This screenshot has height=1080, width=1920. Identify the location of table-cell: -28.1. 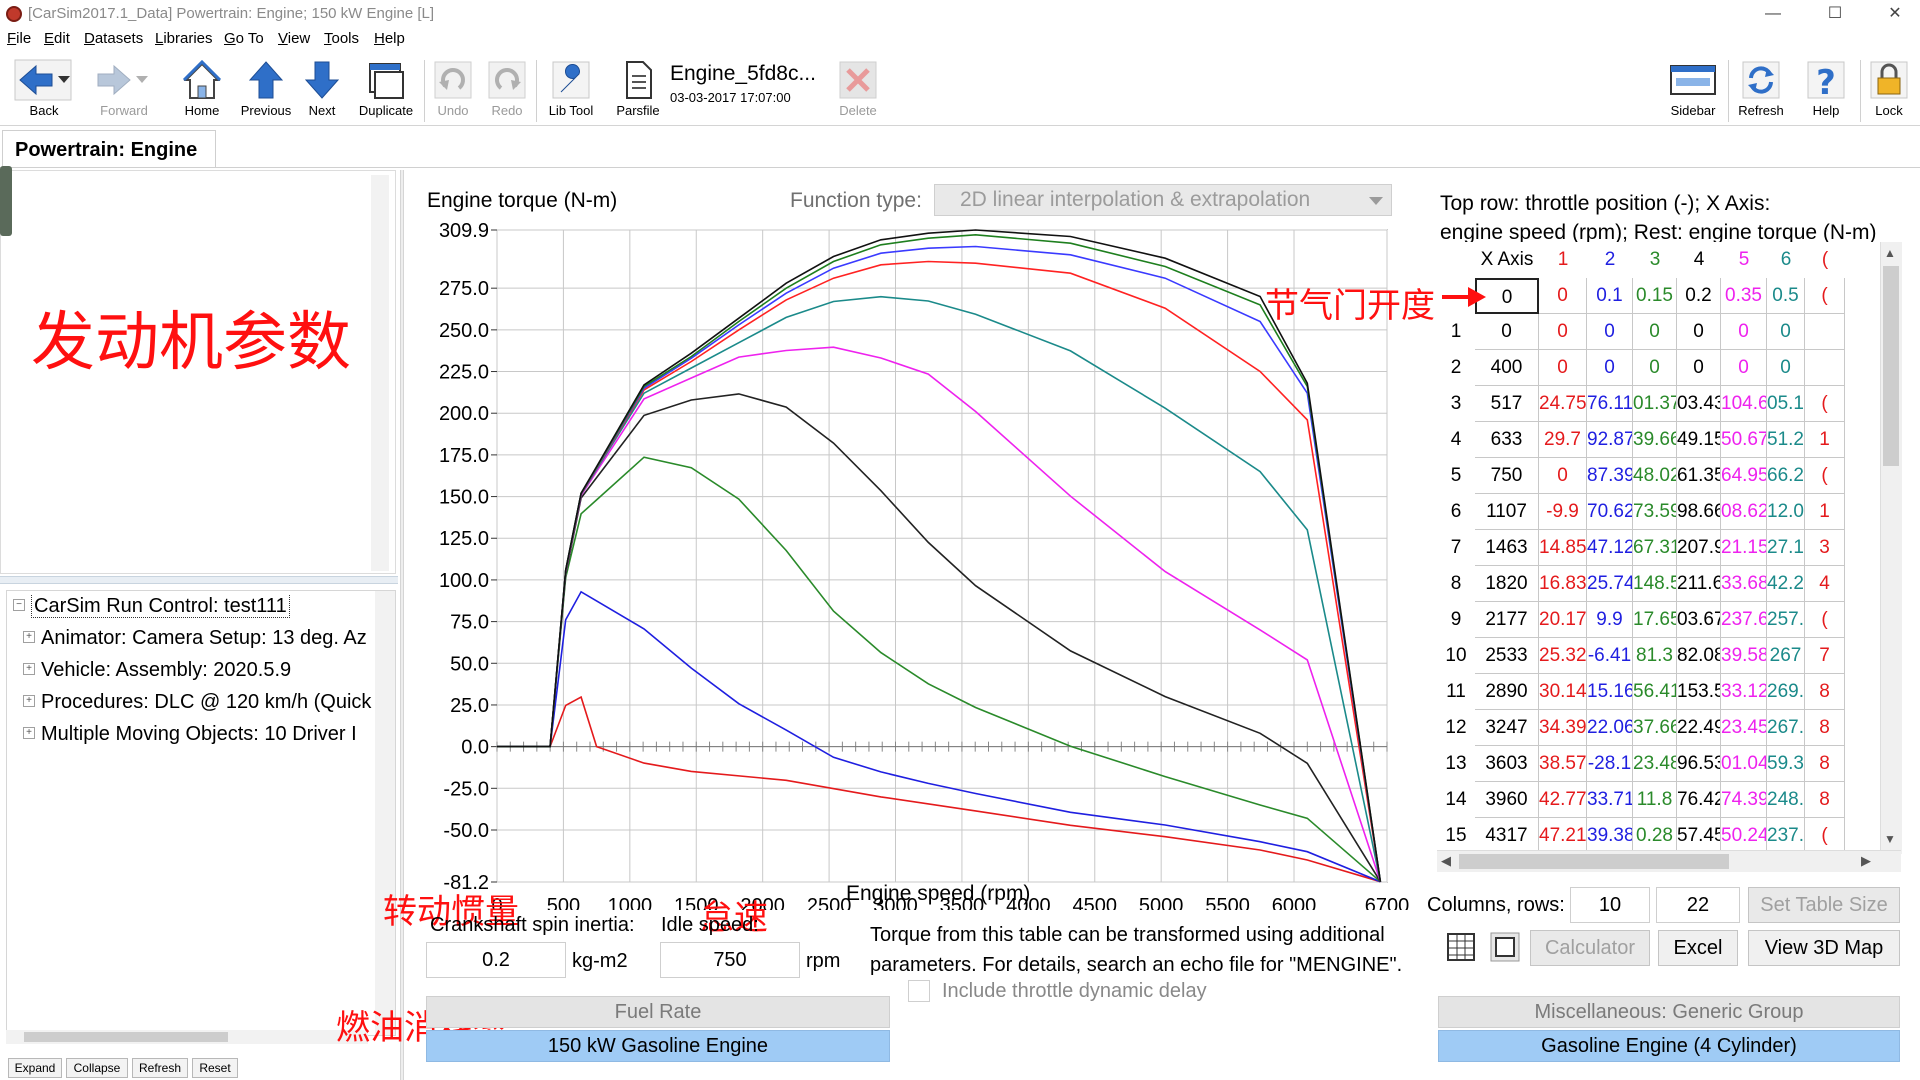
(1610, 764).